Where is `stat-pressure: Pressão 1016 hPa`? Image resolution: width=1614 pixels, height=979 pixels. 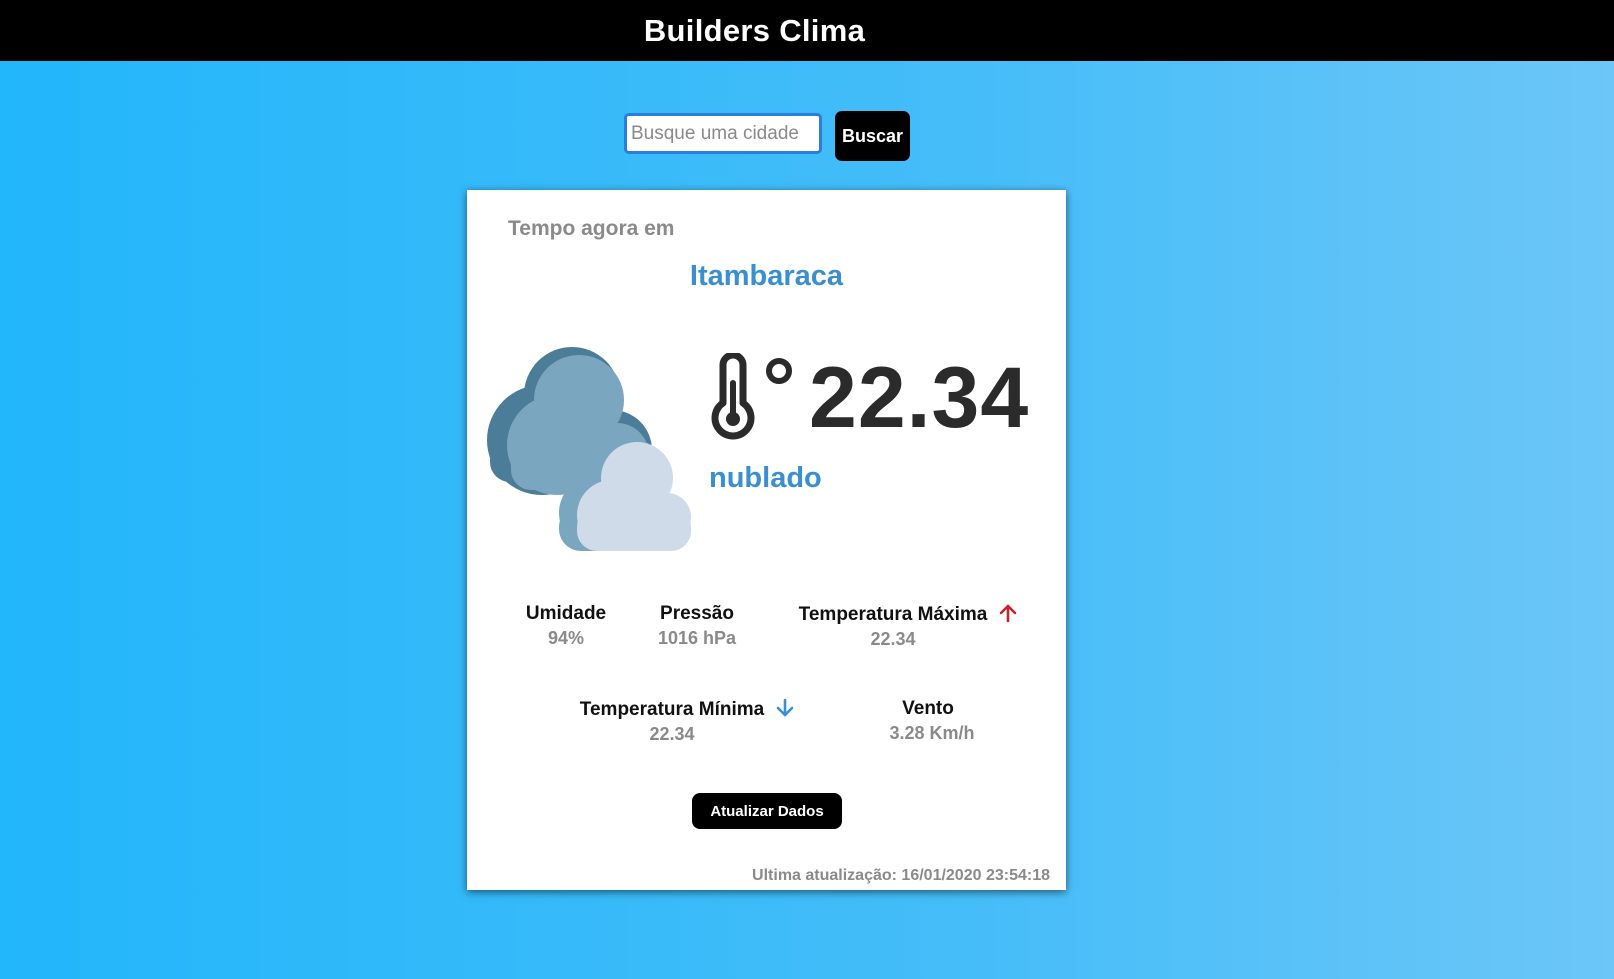 stat-pressure: Pressão 1016 hPa is located at coordinates (697, 626).